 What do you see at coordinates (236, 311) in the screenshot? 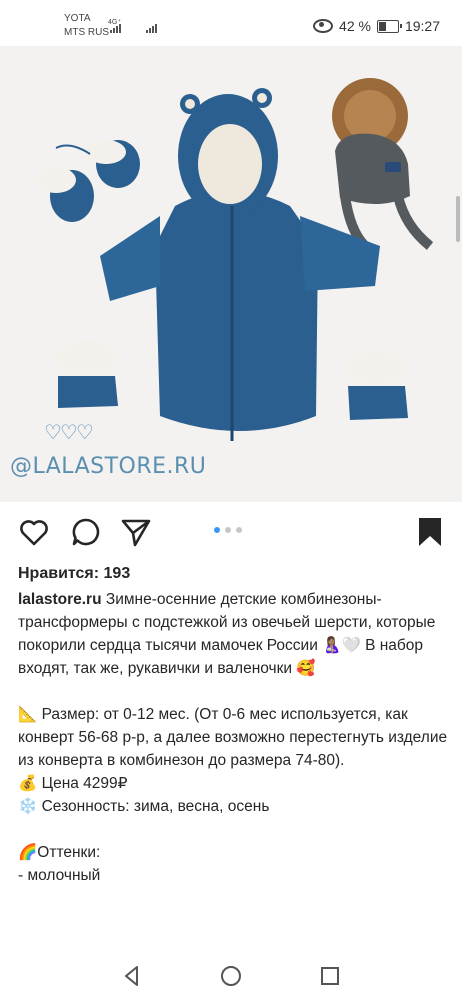
I see `suit-body` at bounding box center [236, 311].